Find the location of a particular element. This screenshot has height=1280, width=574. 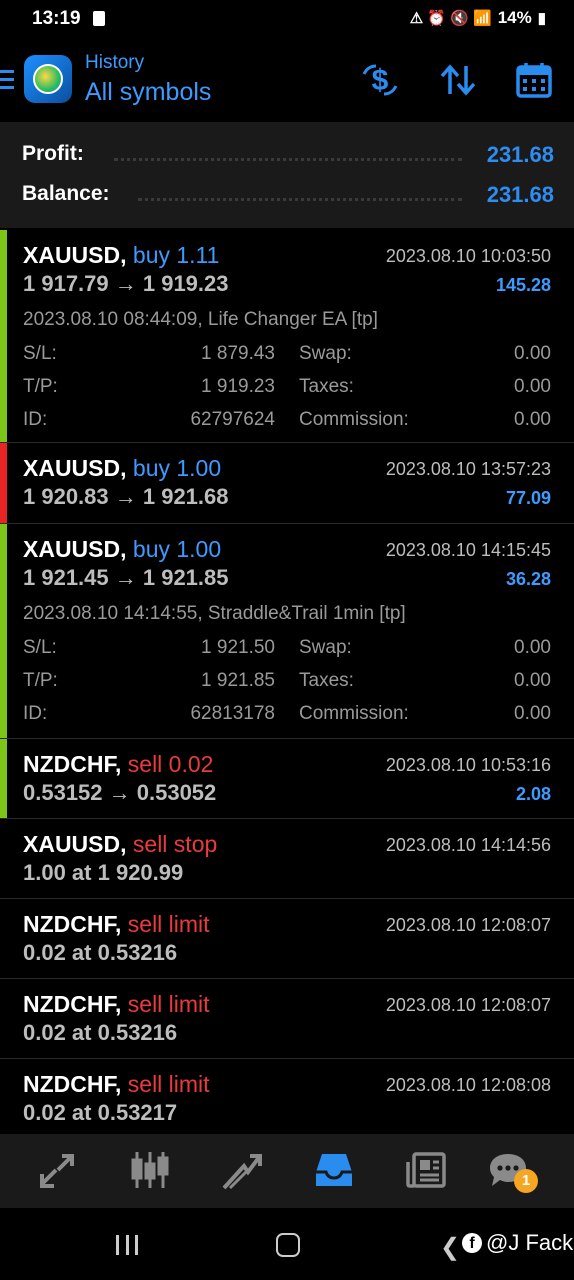

bottom-nav is located at coordinates (287, 1171).